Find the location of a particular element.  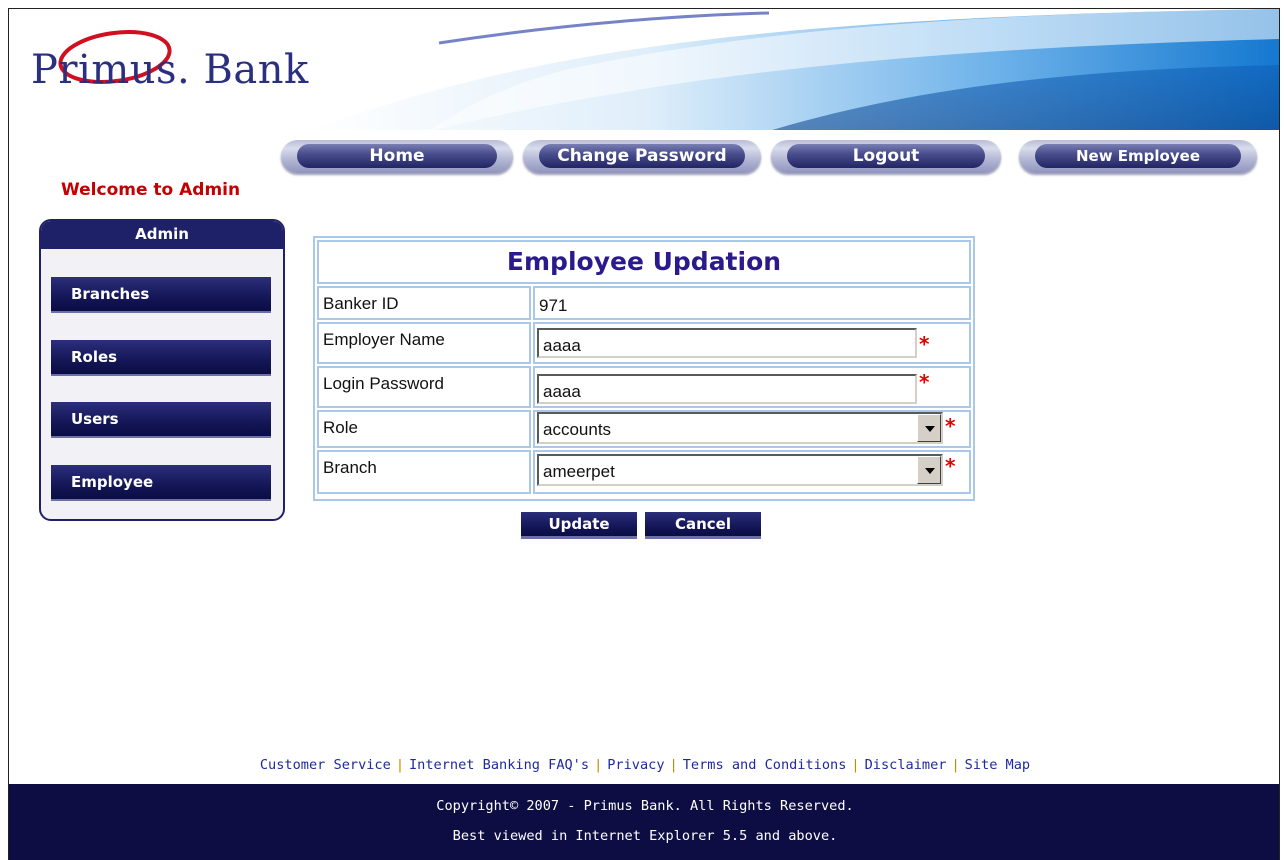

nav-new-employee-button: New Employee is located at coordinates (1138, 156).